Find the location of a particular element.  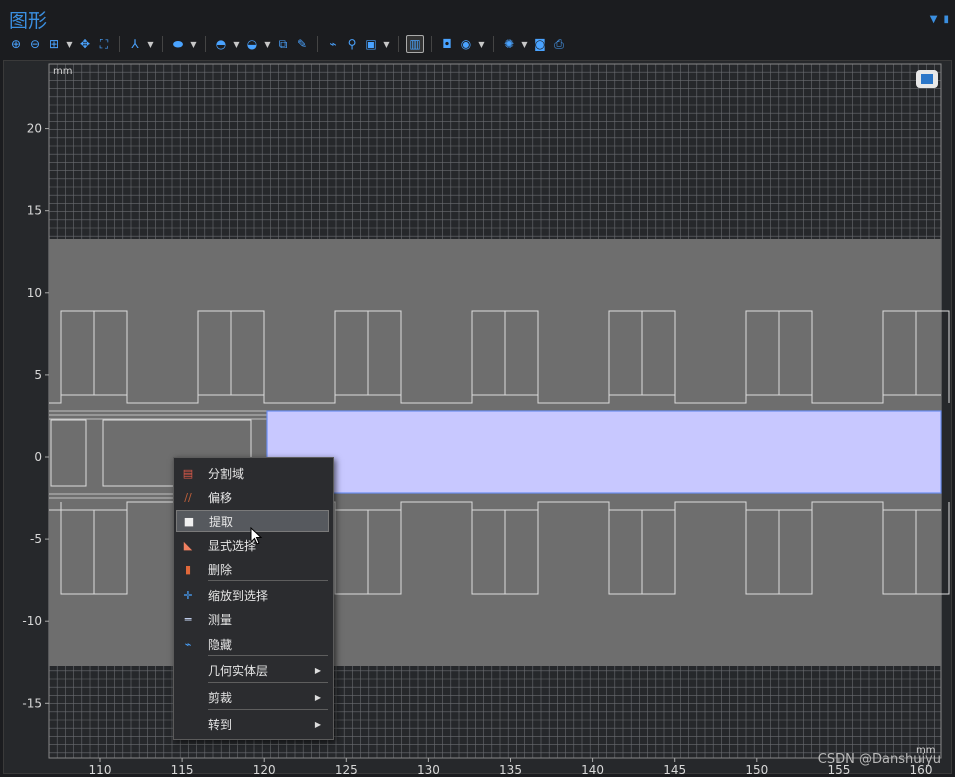

selected-domain is located at coordinates (604, 452).